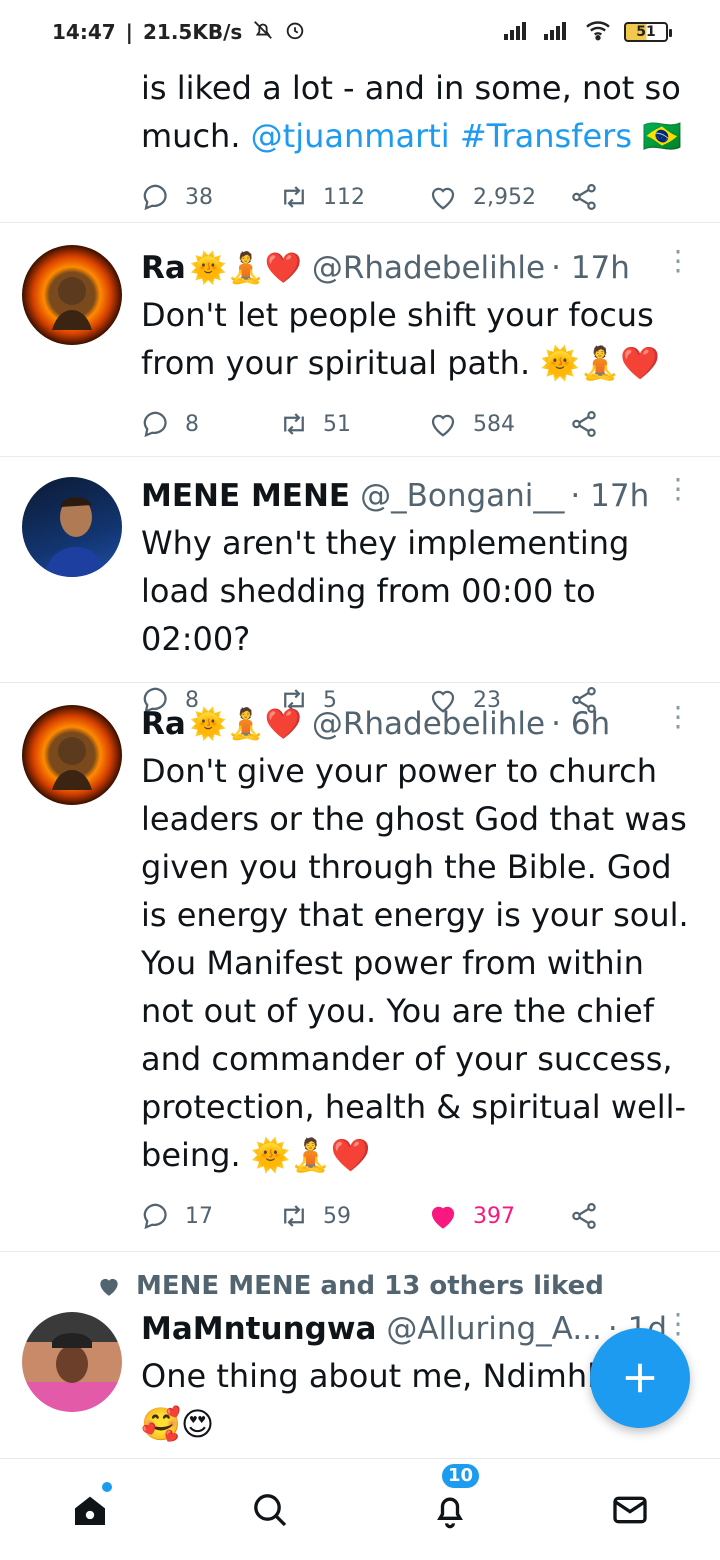 Image resolution: width=720 pixels, height=1560 pixels. What do you see at coordinates (258, 1329) in the screenshot?
I see `display-name: MaMntungwa` at bounding box center [258, 1329].